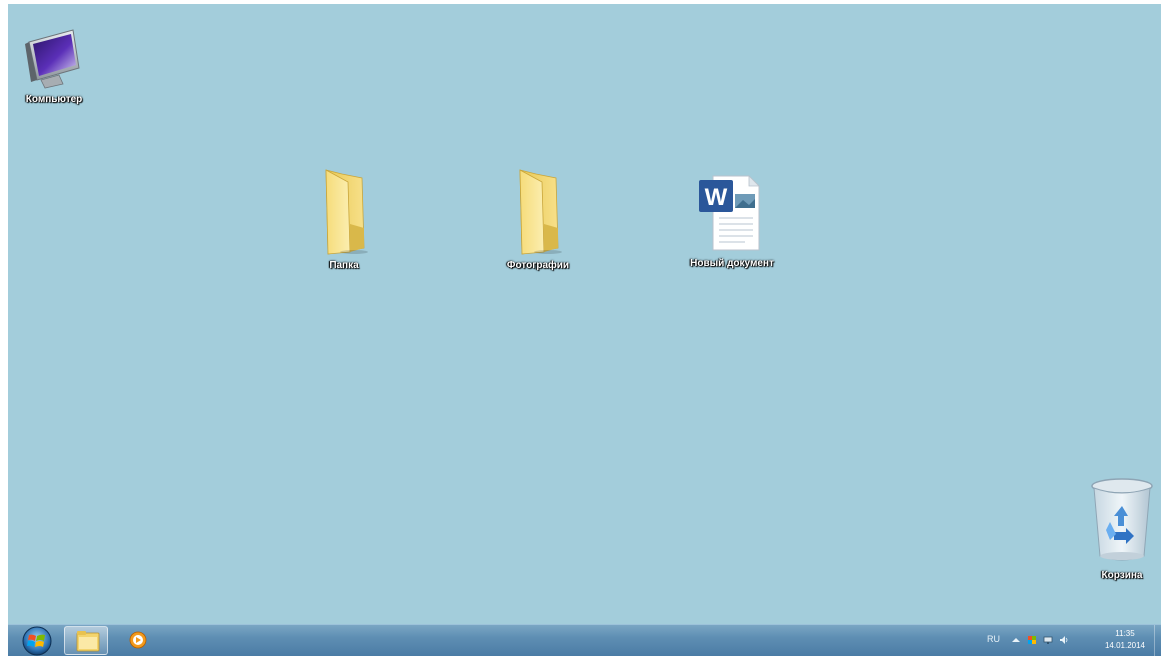 The width and height of the screenshot is (1163, 660). What do you see at coordinates (1071, 640) in the screenshot?
I see `system-tray: RU 11:35 14.01.2014` at bounding box center [1071, 640].